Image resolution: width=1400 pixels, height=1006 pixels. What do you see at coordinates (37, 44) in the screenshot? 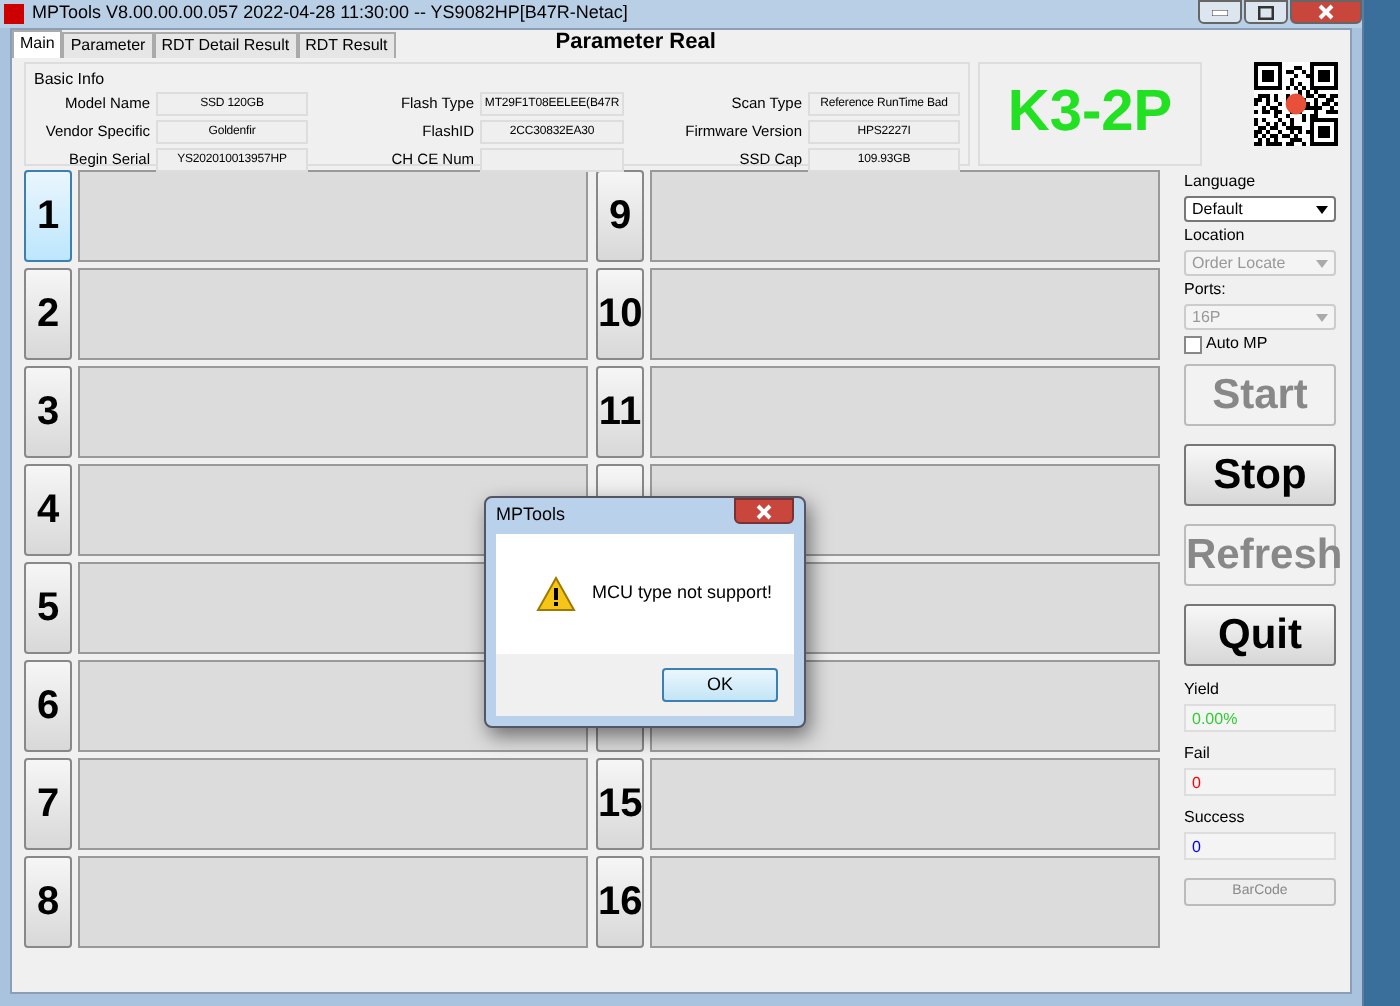
I see `tab: Main` at bounding box center [37, 44].